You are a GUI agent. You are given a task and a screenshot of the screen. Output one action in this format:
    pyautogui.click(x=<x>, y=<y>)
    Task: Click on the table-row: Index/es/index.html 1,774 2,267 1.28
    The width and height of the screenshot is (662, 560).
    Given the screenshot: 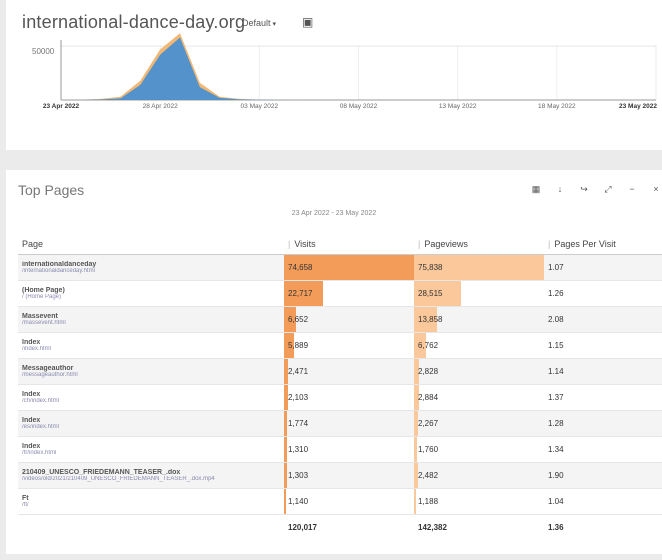 What is the action you would take?
    pyautogui.click(x=340, y=423)
    